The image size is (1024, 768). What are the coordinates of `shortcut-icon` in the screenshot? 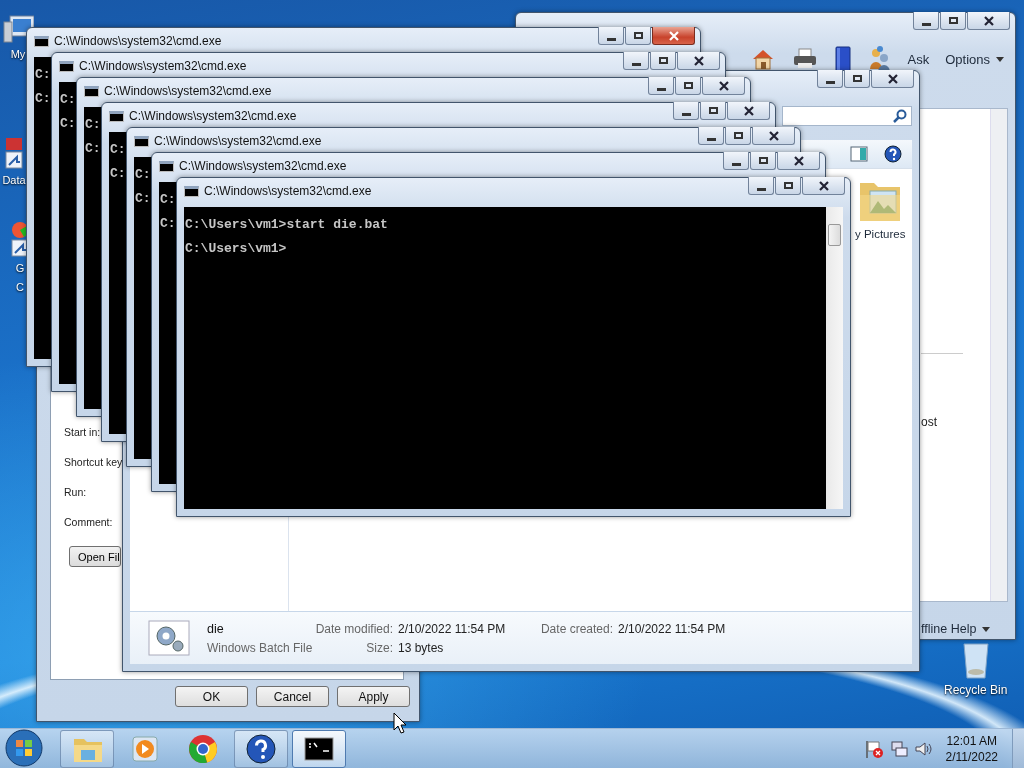 It's located at (14, 154).